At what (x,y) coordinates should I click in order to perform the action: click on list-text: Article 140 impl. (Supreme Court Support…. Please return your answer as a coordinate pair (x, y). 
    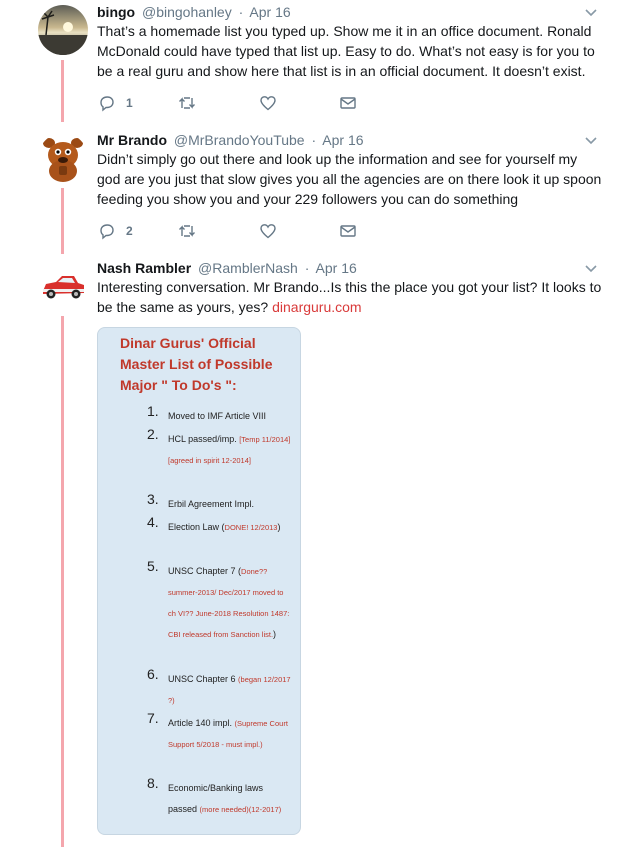
    Looking at the image, I should click on (228, 733).